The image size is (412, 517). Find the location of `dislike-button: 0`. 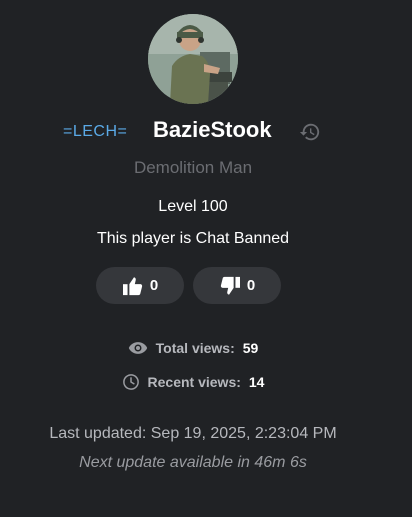

dislike-button: 0 is located at coordinates (237, 285).